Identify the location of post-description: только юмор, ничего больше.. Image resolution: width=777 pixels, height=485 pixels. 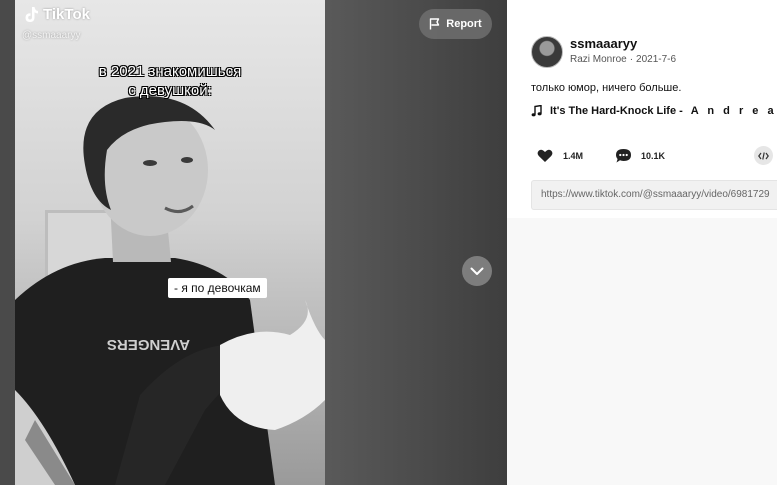
(606, 88).